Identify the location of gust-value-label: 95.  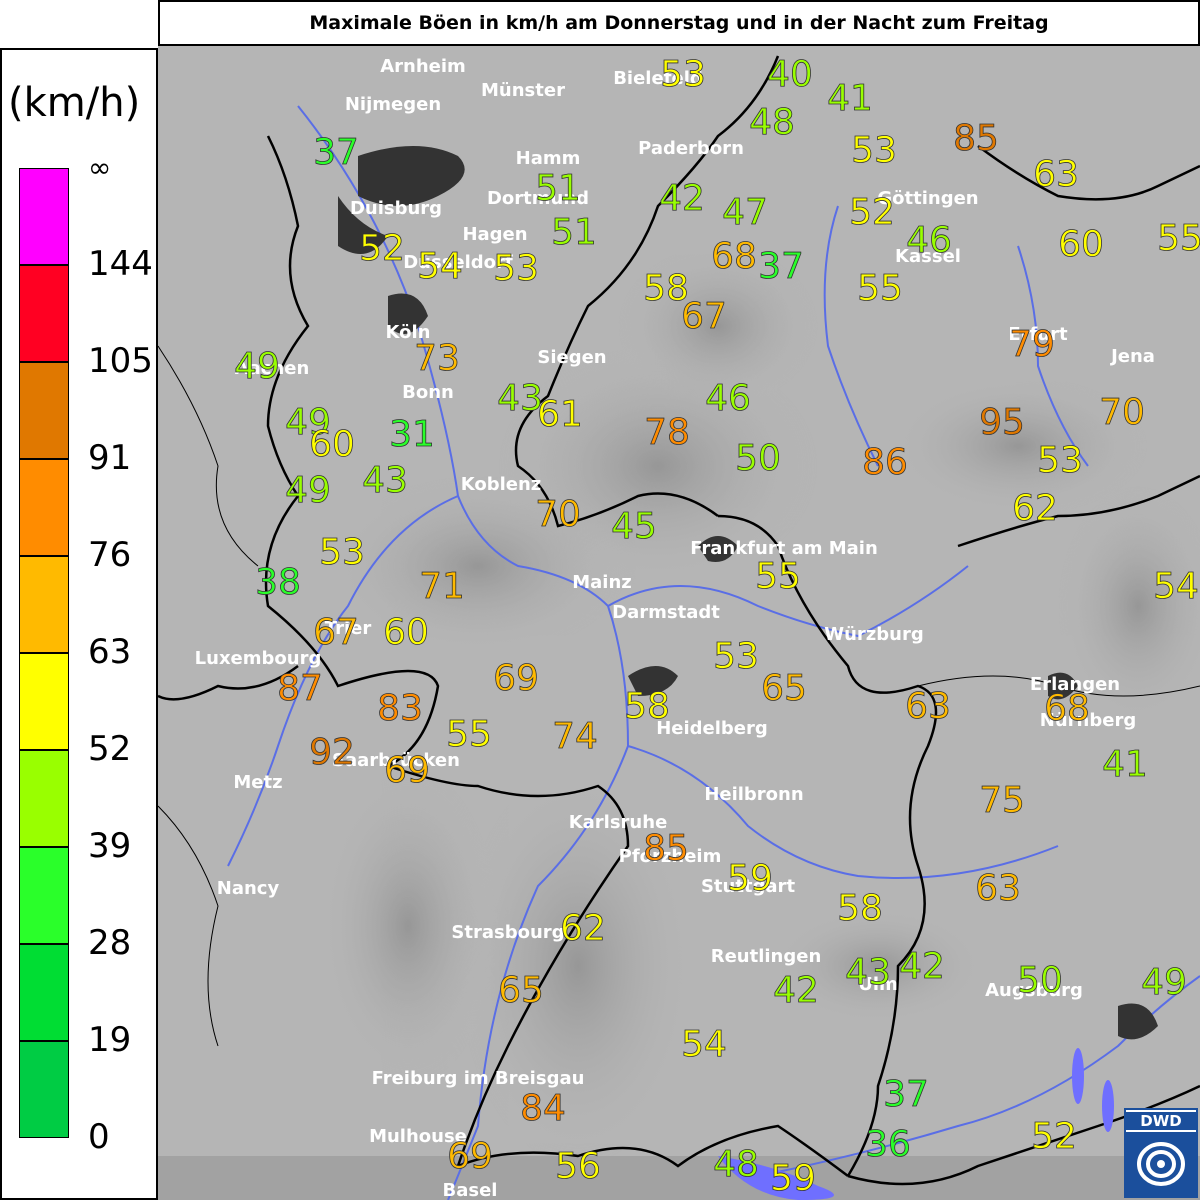
(1002, 422).